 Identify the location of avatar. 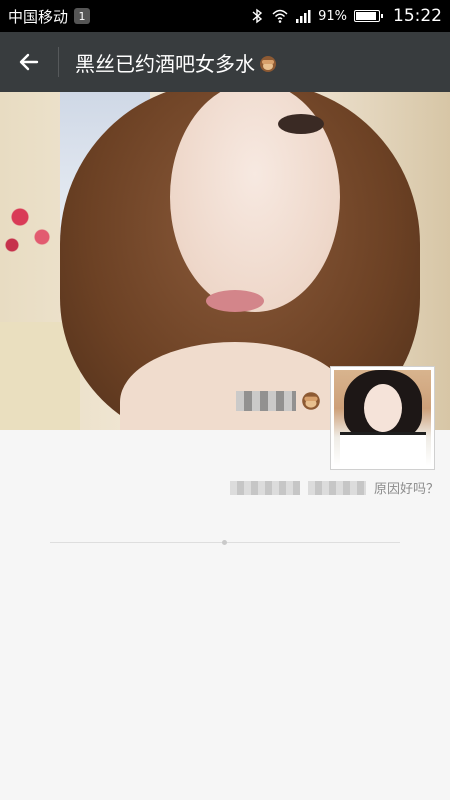
(382, 418).